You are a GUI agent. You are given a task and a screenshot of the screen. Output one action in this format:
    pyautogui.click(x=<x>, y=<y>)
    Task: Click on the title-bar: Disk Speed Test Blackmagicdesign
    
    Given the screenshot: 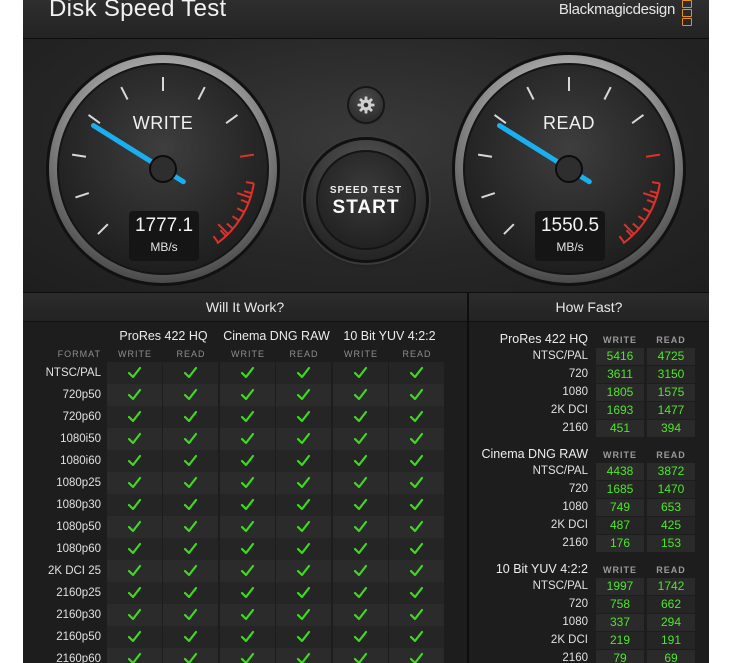 What is the action you would take?
    pyautogui.click(x=366, y=19)
    